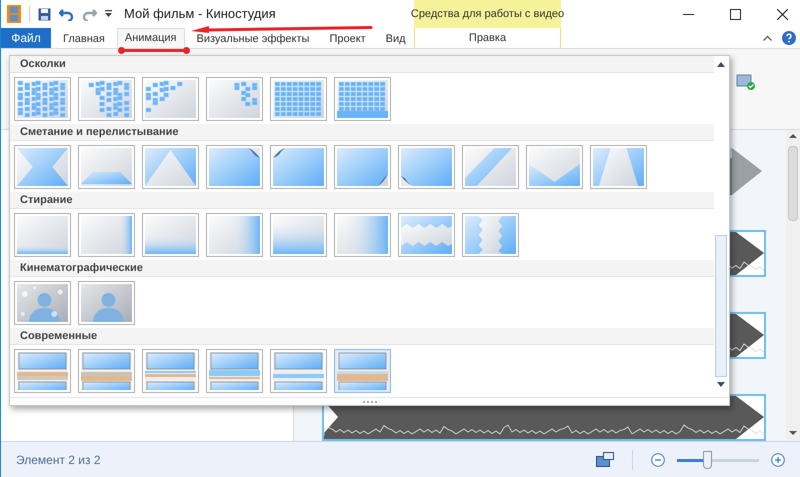  I want to click on monitor-icon, so click(605, 460).